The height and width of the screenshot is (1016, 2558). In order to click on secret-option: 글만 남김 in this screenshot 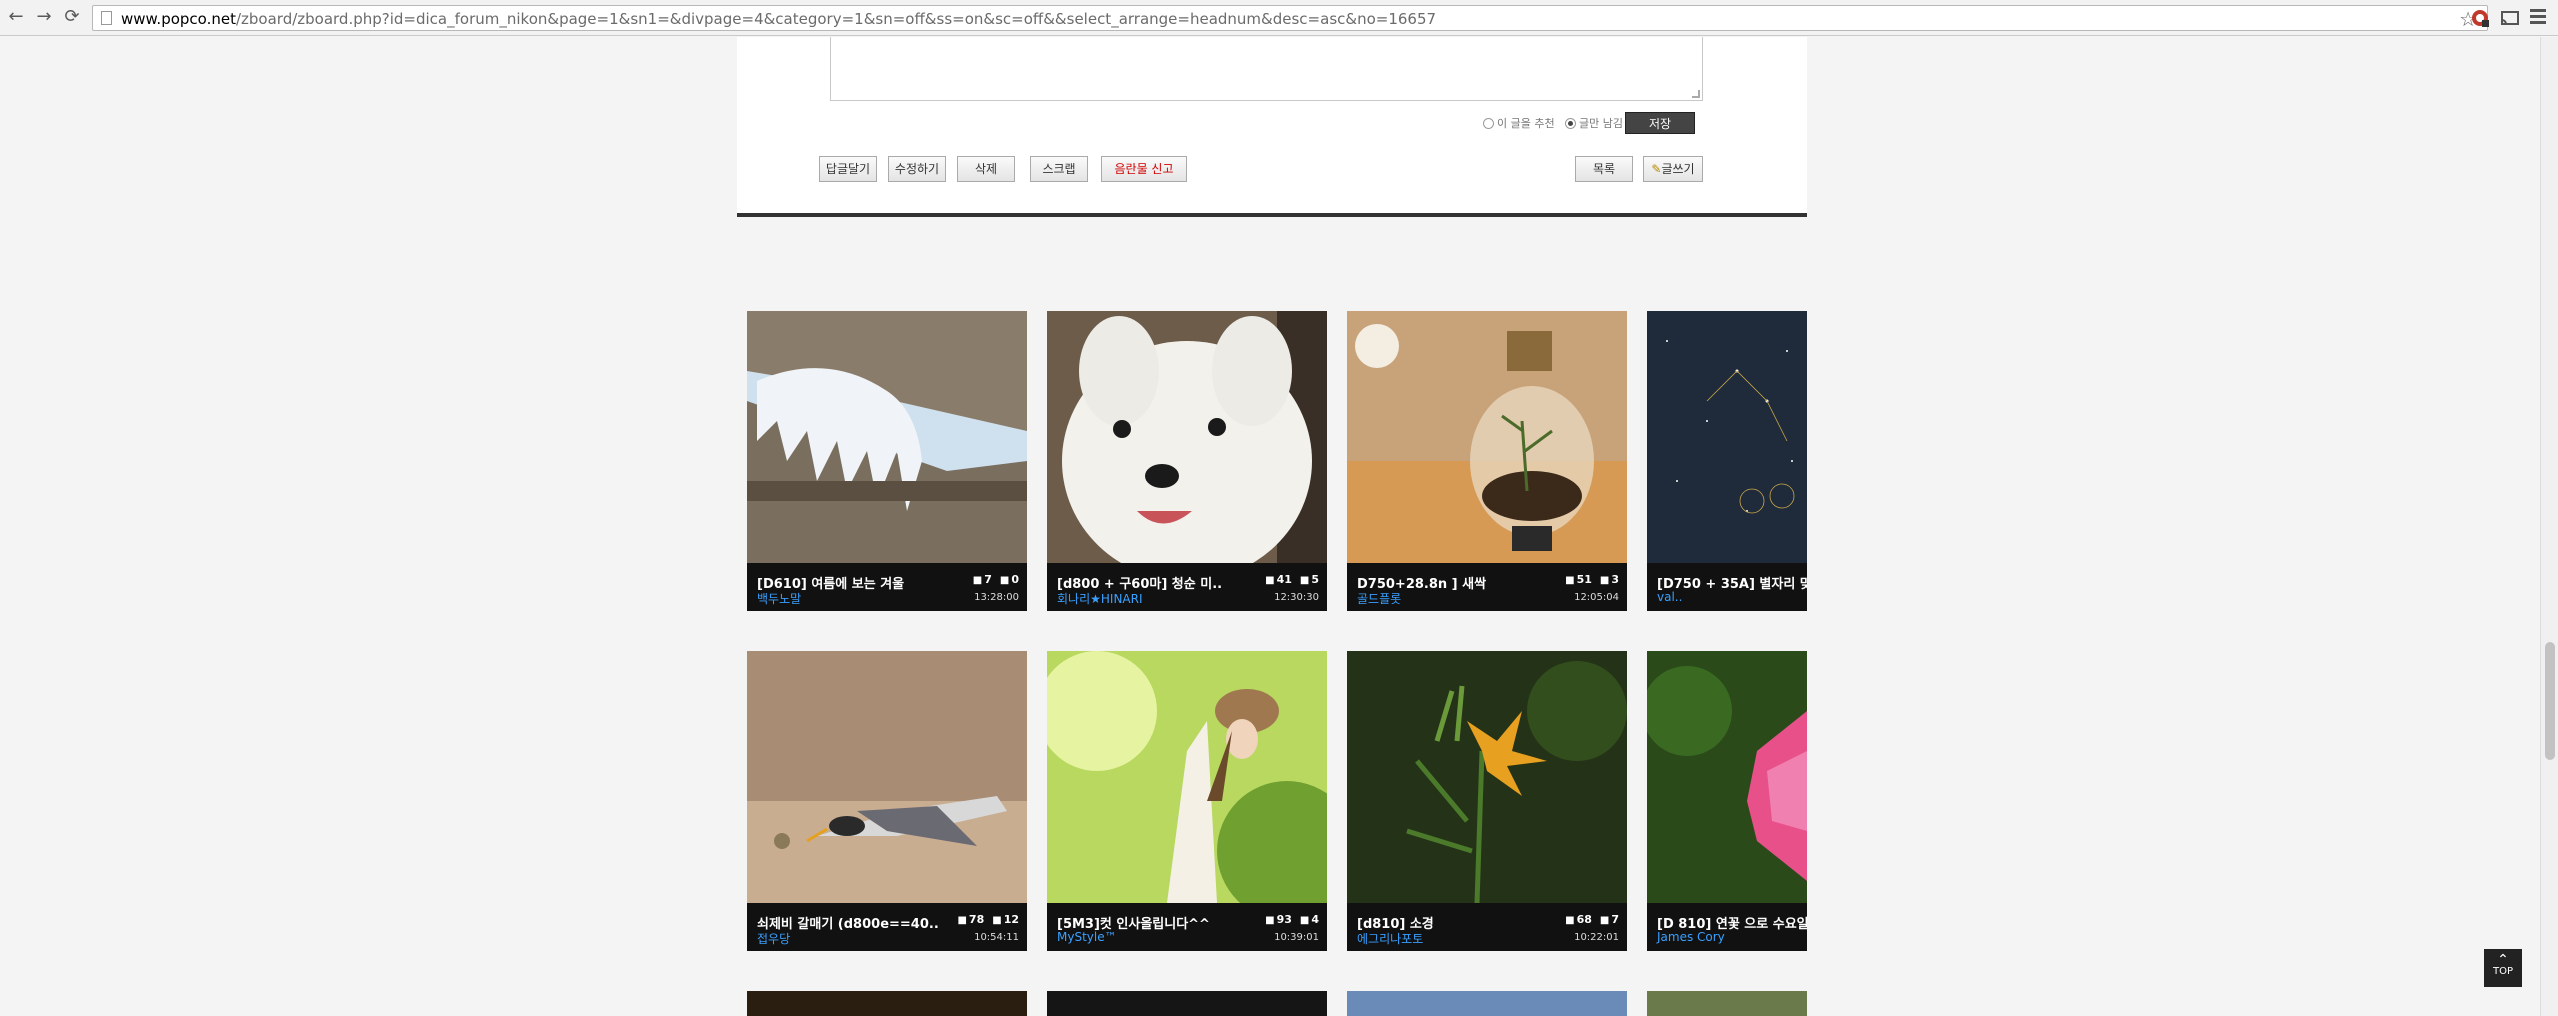, I will do `click(1594, 123)`.